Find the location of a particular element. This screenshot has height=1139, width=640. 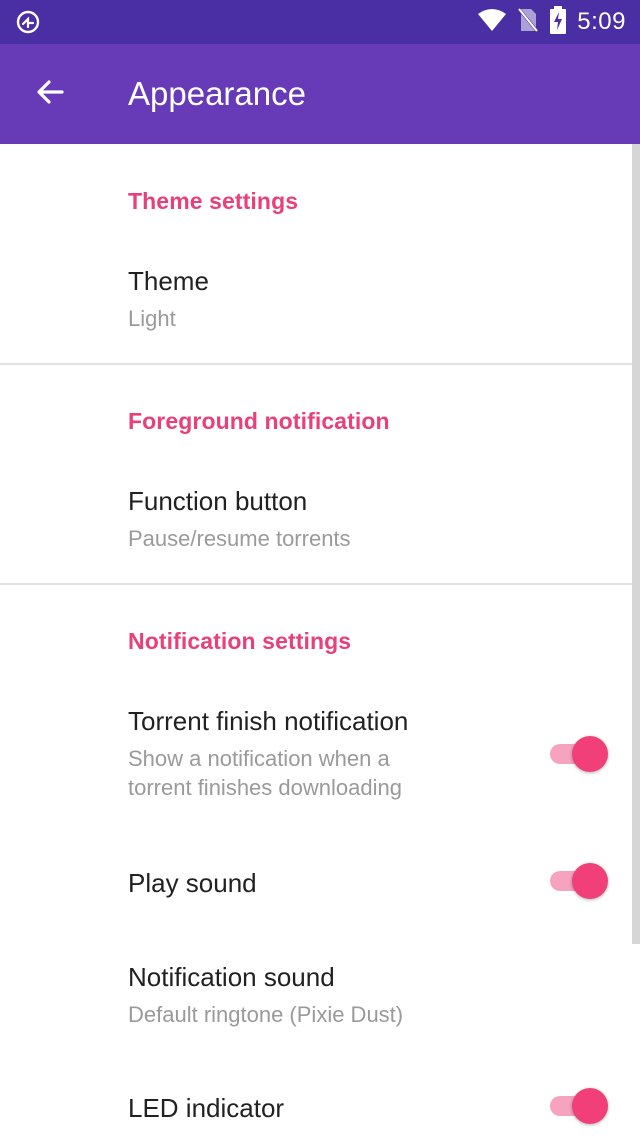

pref-title: Notification sound is located at coordinates (231, 977).